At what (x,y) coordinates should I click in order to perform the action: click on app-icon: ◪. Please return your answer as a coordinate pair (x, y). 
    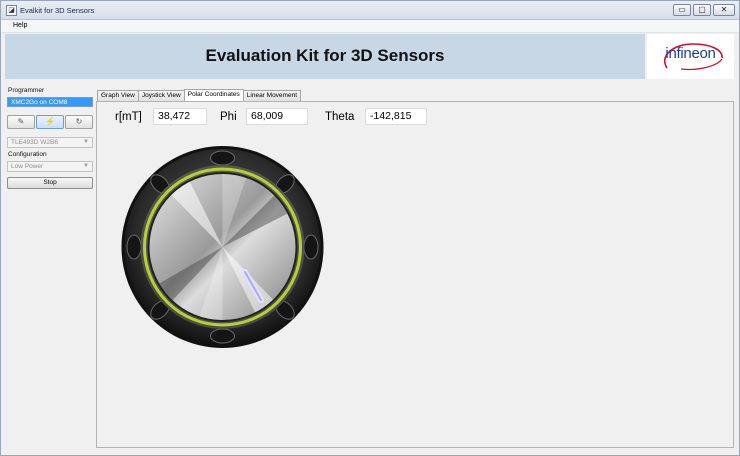
    Looking at the image, I should click on (11, 10).